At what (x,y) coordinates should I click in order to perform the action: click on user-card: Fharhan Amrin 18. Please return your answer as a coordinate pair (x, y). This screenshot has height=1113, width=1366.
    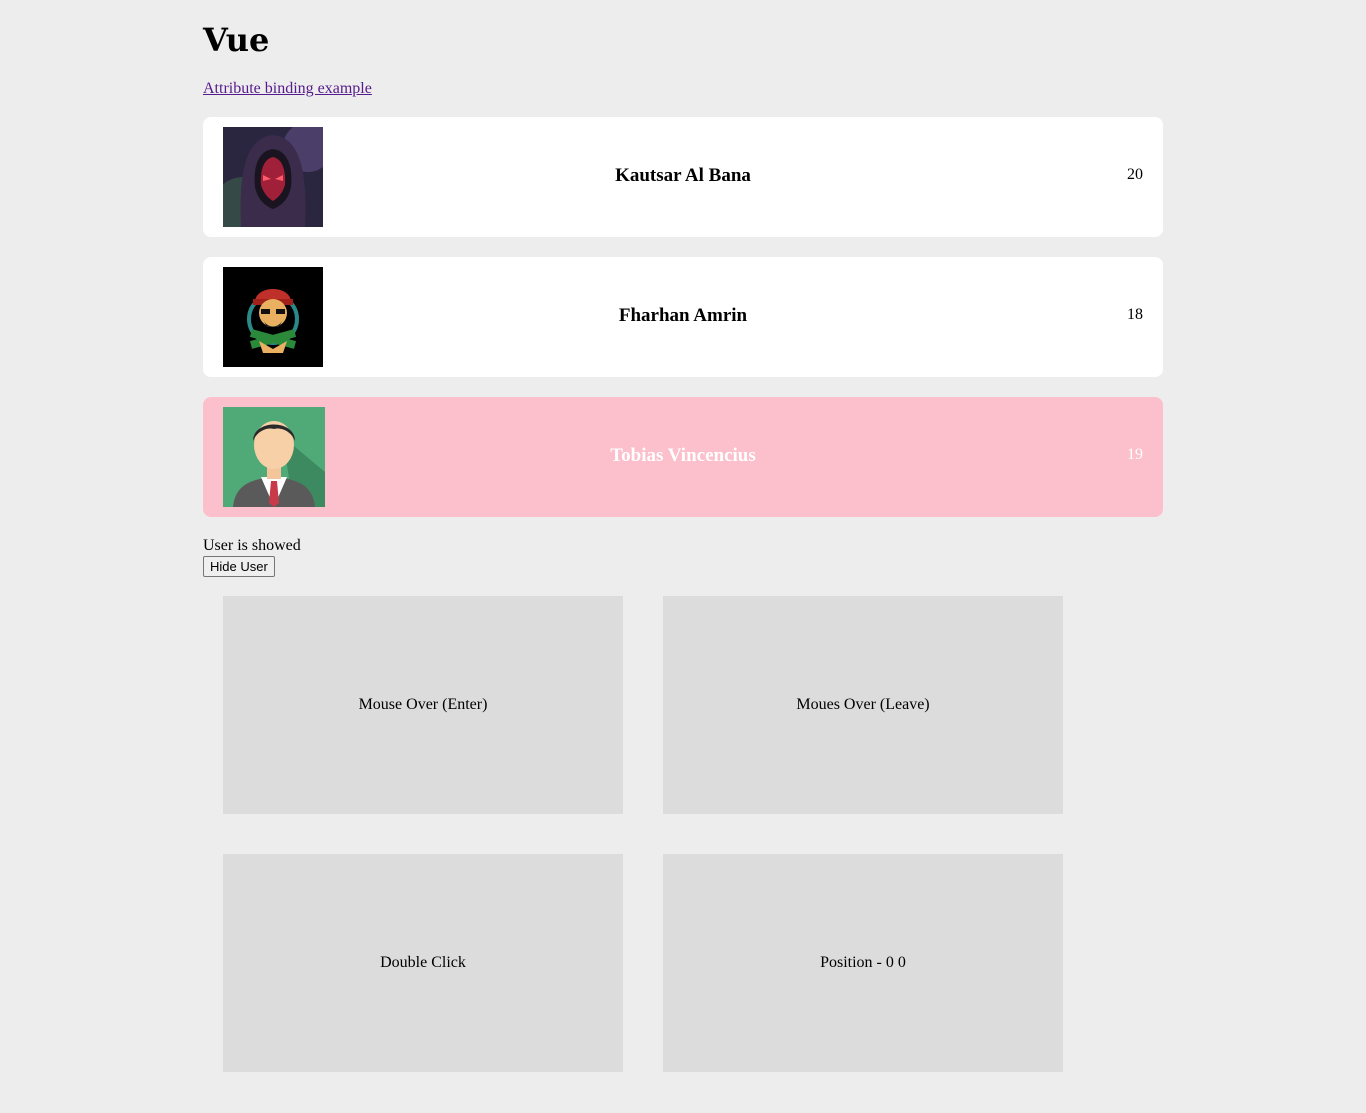
    Looking at the image, I should click on (683, 317).